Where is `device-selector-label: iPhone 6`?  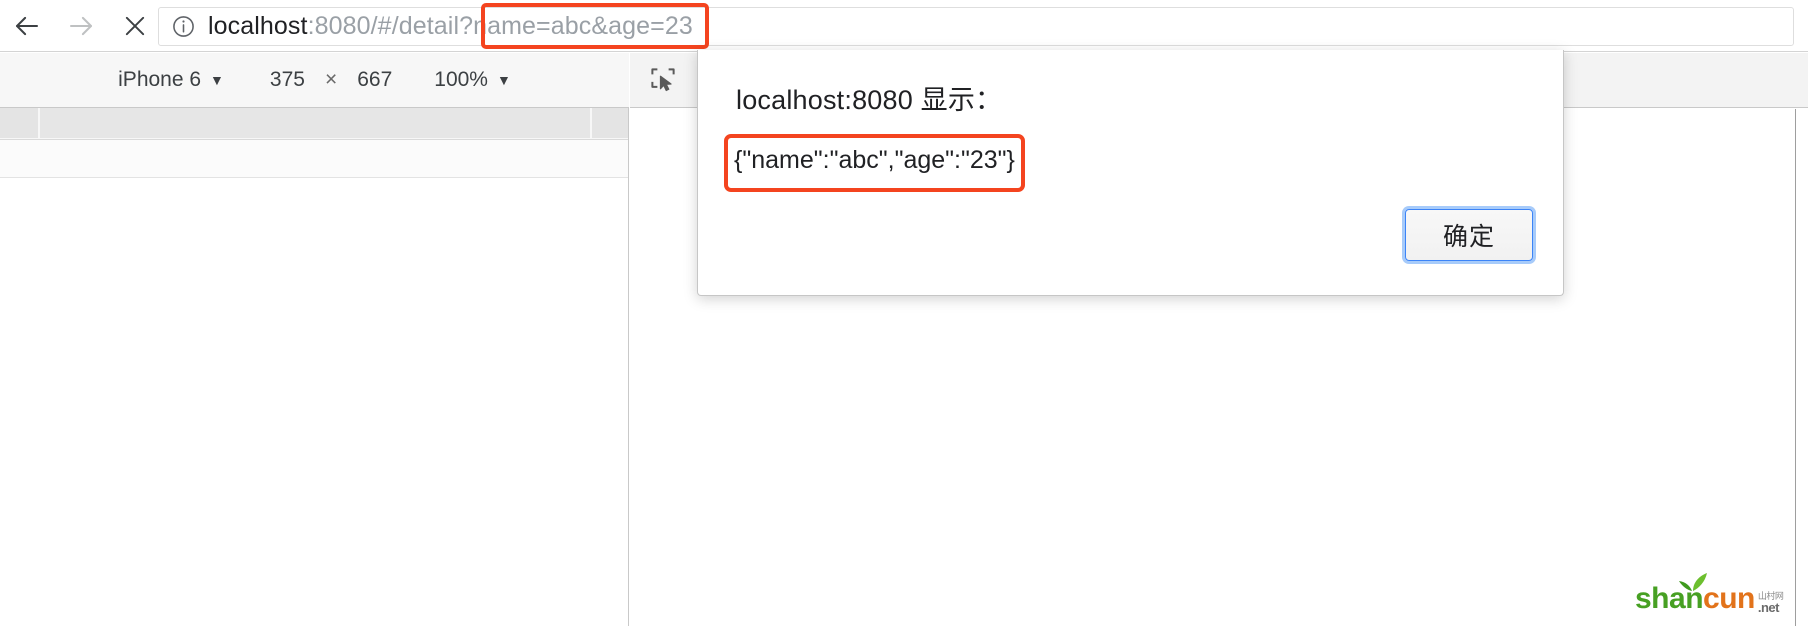 device-selector-label: iPhone 6 is located at coordinates (160, 79).